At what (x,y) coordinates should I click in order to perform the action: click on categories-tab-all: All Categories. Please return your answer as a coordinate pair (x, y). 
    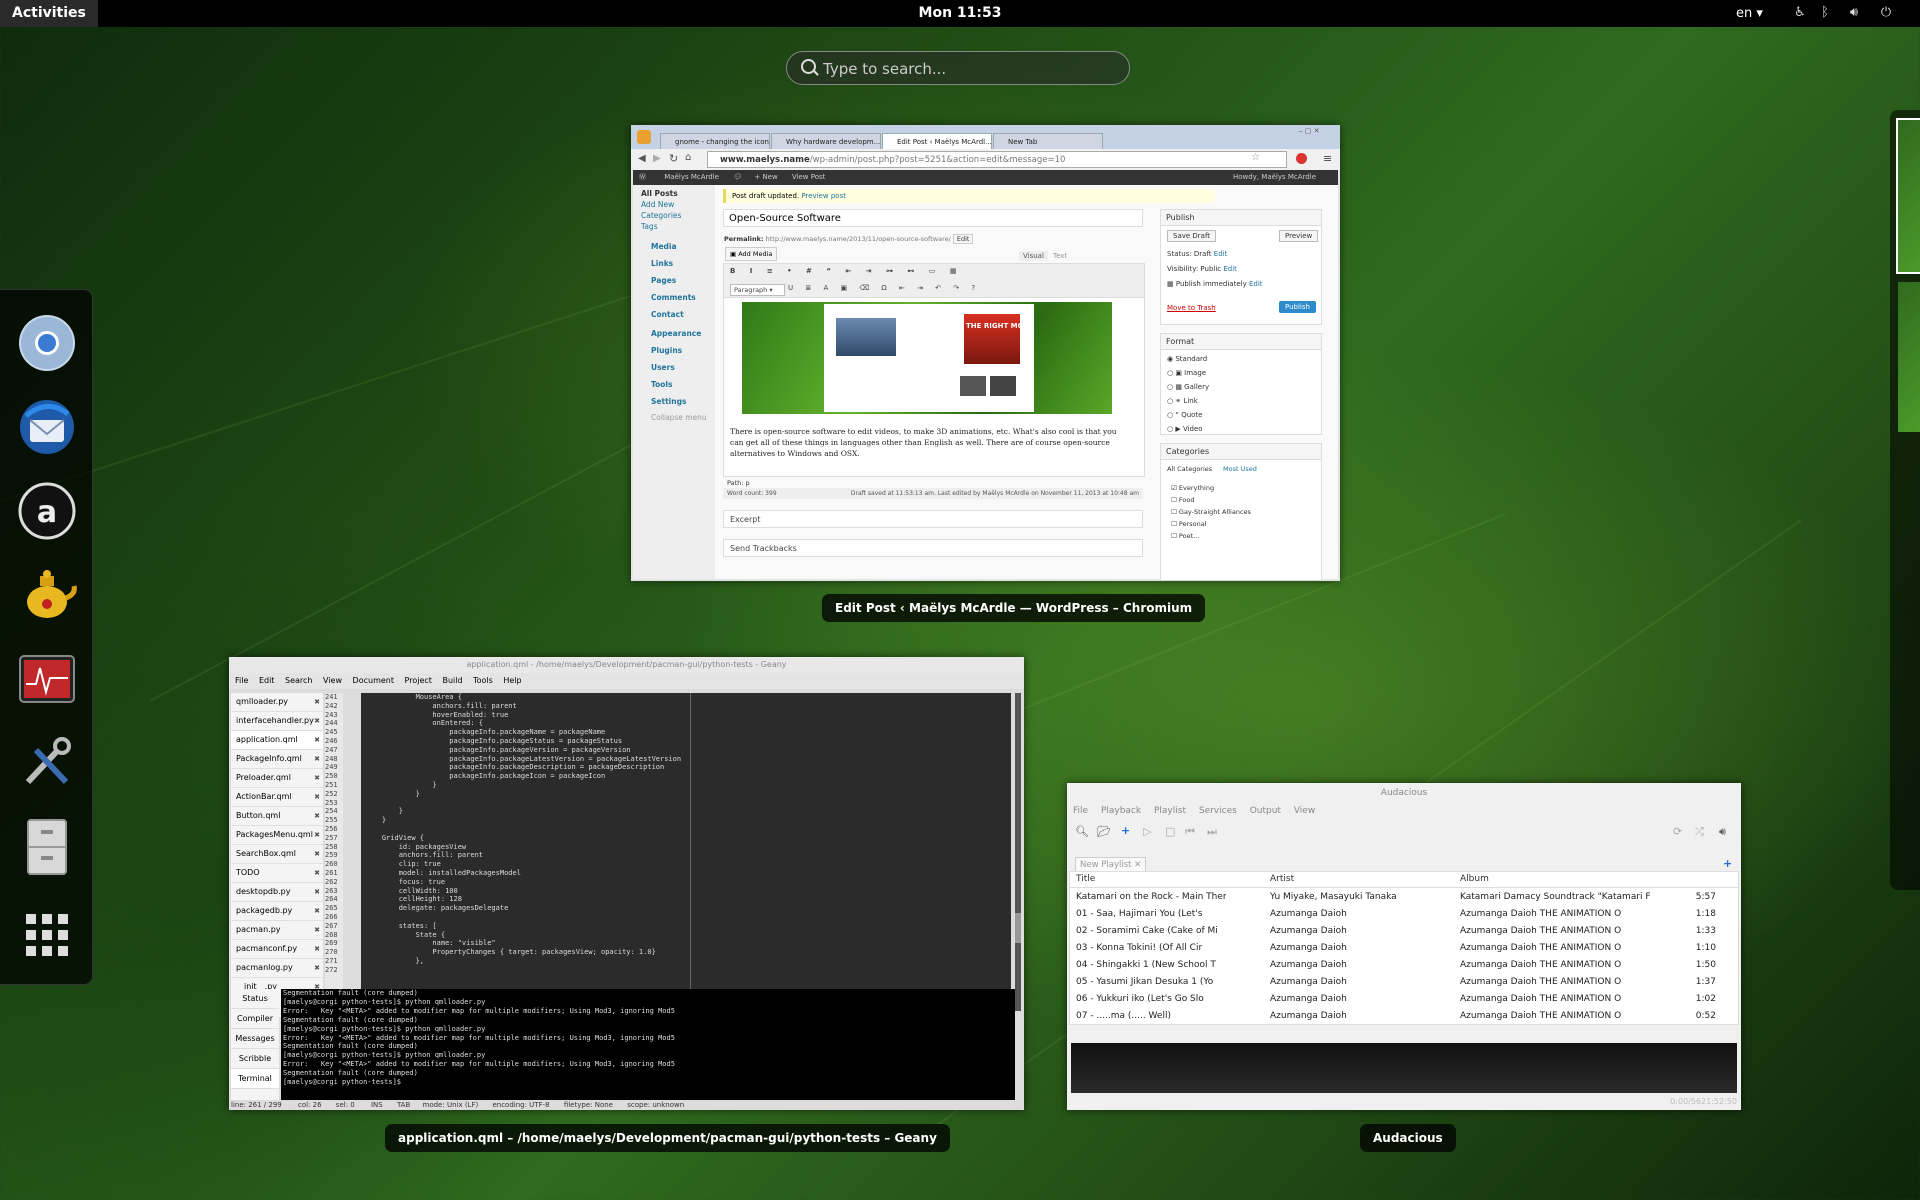
    Looking at the image, I should click on (1189, 469).